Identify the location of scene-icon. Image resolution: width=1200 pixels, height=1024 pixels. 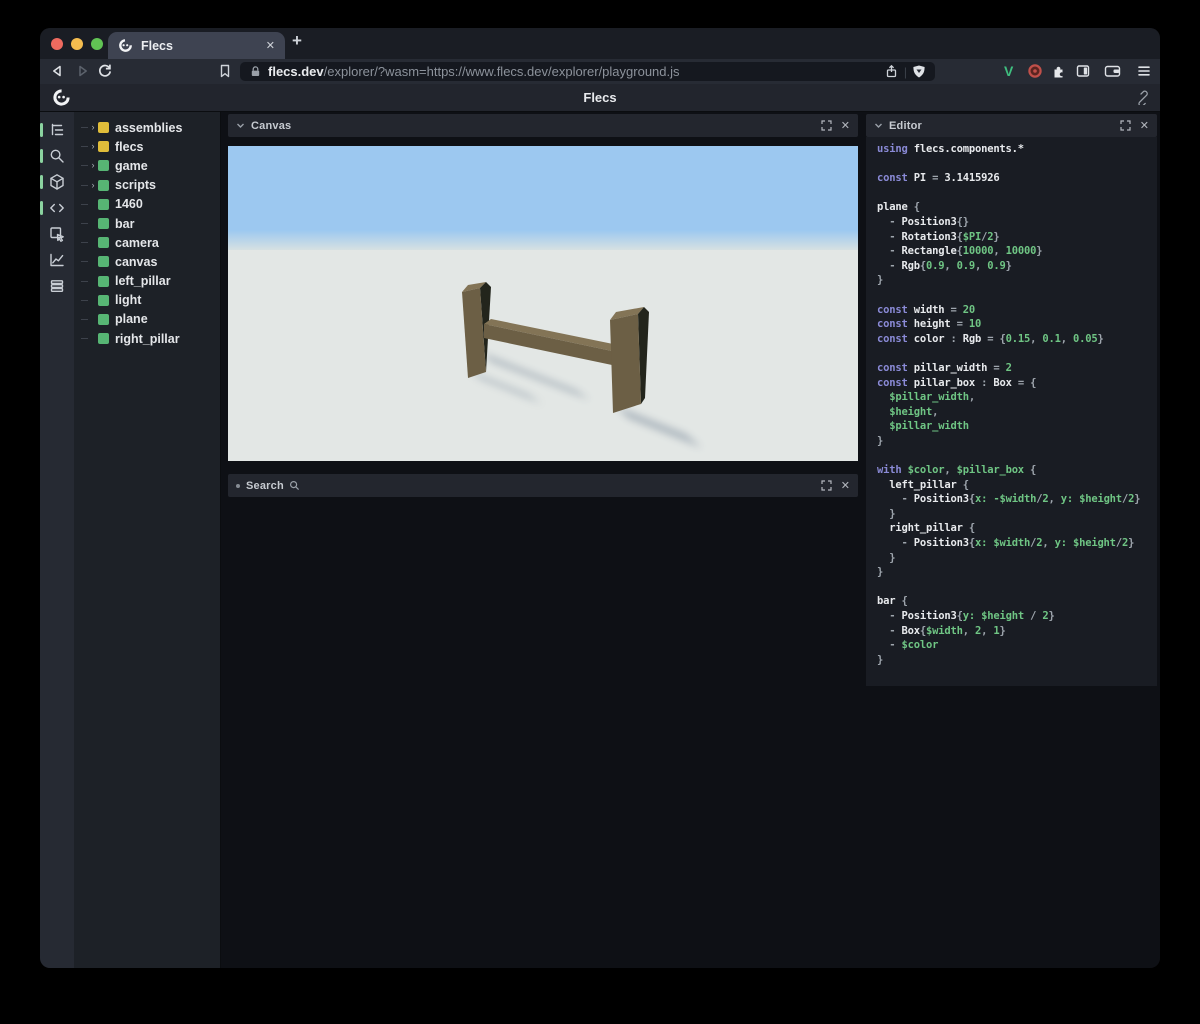
(57, 182).